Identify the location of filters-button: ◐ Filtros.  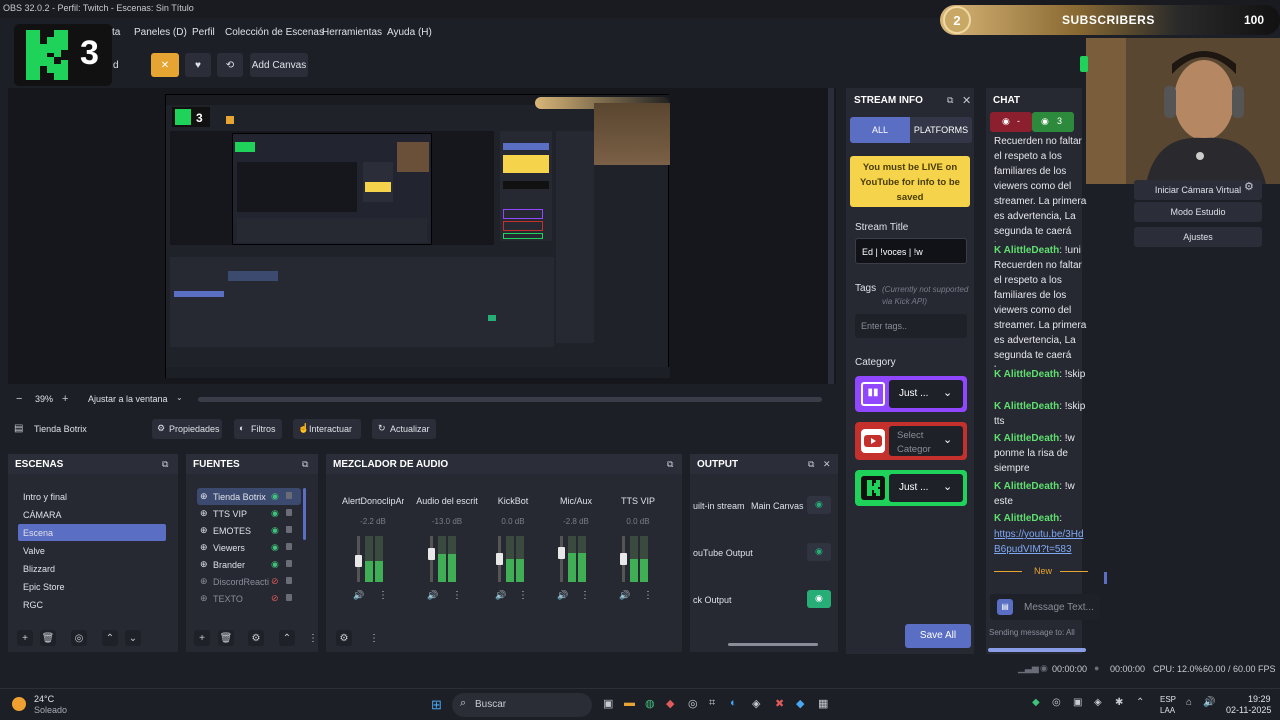
(258, 429).